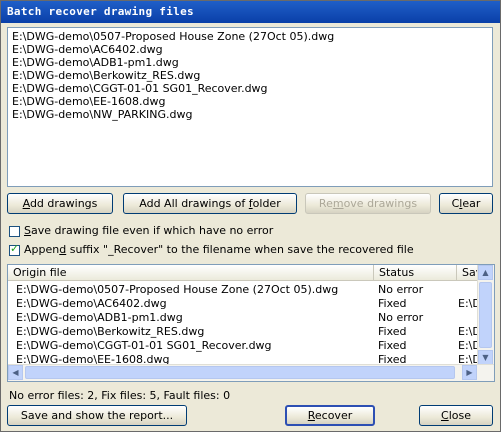  What do you see at coordinates (485, 357) in the screenshot?
I see `scroll-down-icon: ▼` at bounding box center [485, 357].